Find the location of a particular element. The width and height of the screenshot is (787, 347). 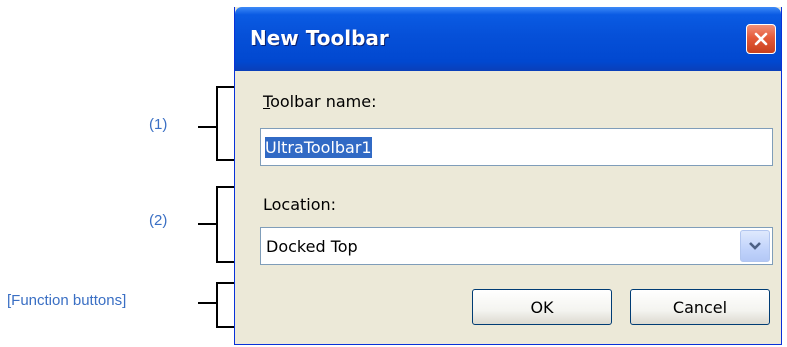

close-button is located at coordinates (761, 39).